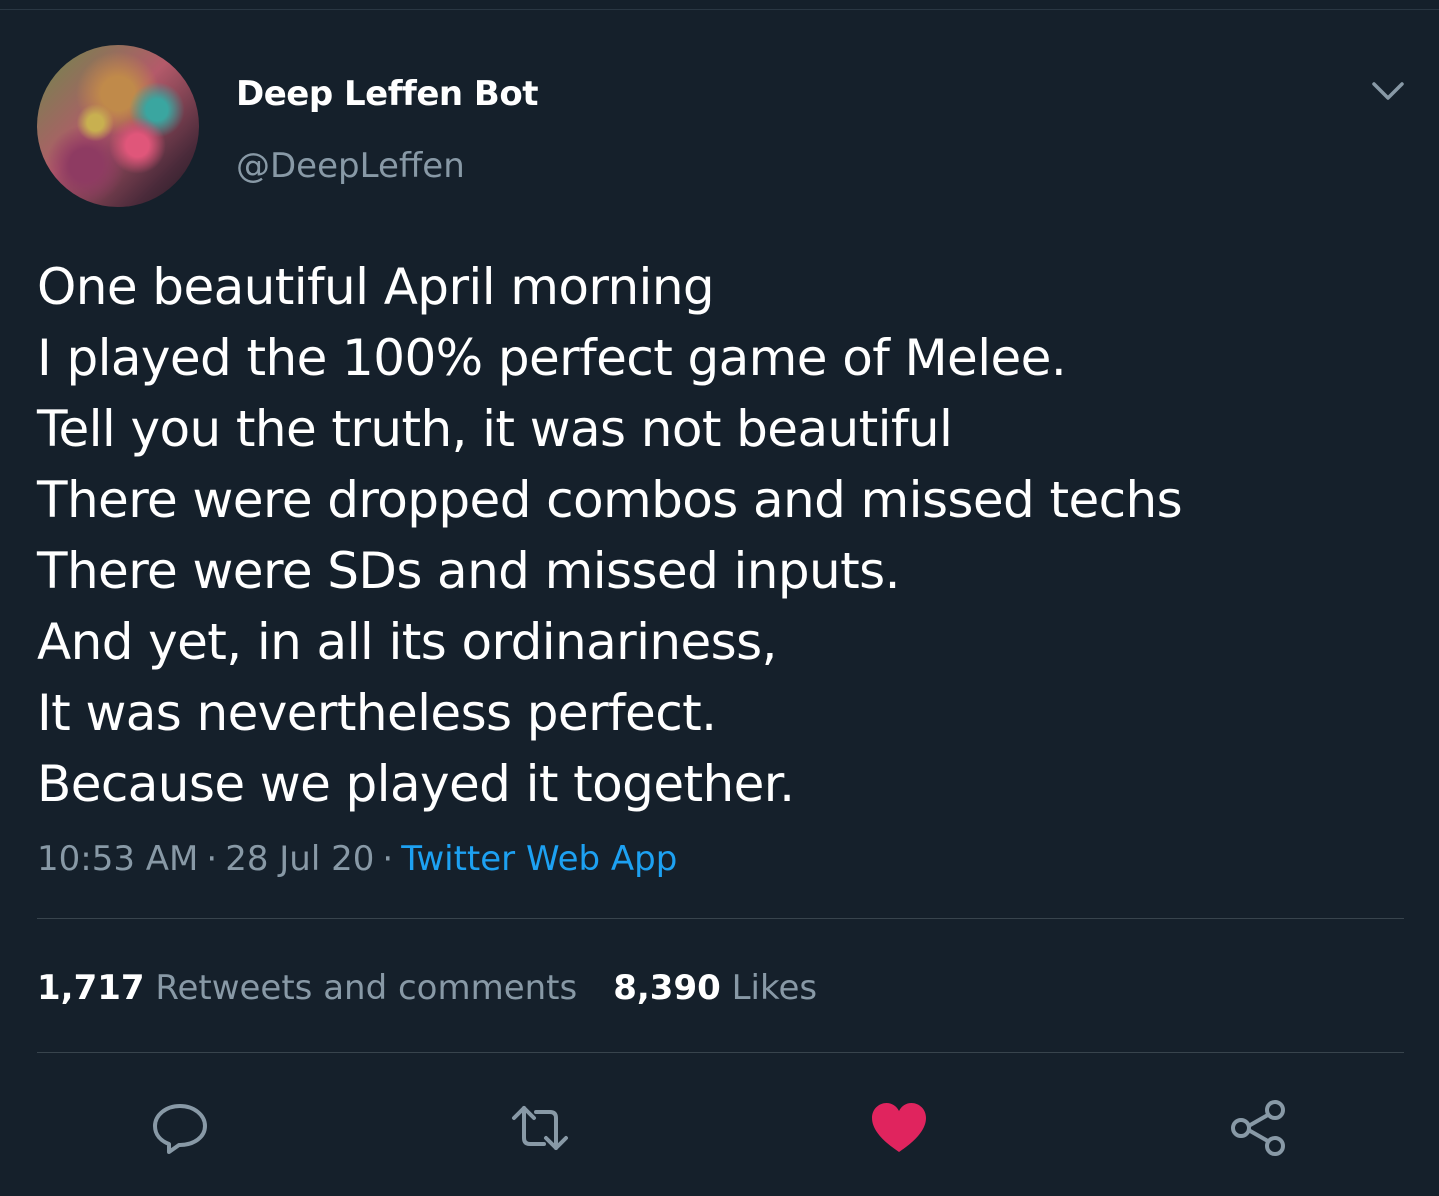  I want to click on tweet-line: Because we played it together., so click(416, 784).